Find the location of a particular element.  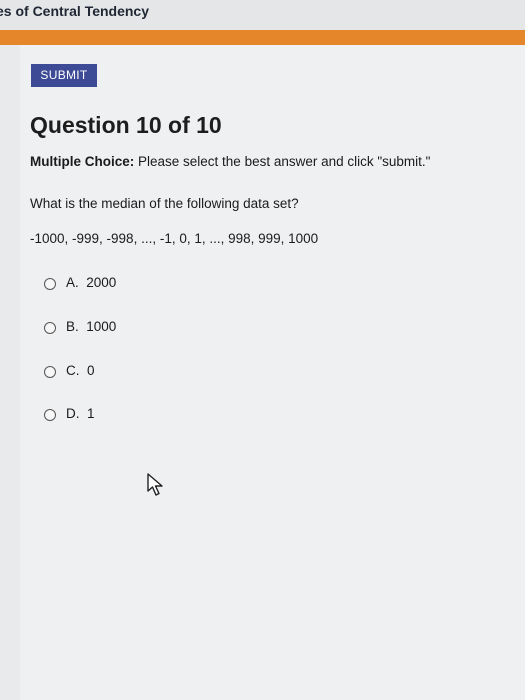

option-c-letter: C. is located at coordinates (73, 370).